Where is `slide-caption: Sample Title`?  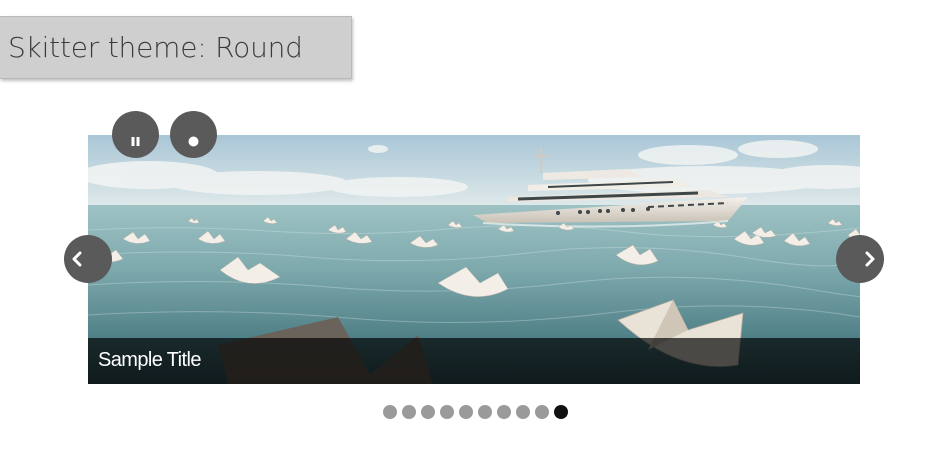
slide-caption: Sample Title is located at coordinates (149, 360).